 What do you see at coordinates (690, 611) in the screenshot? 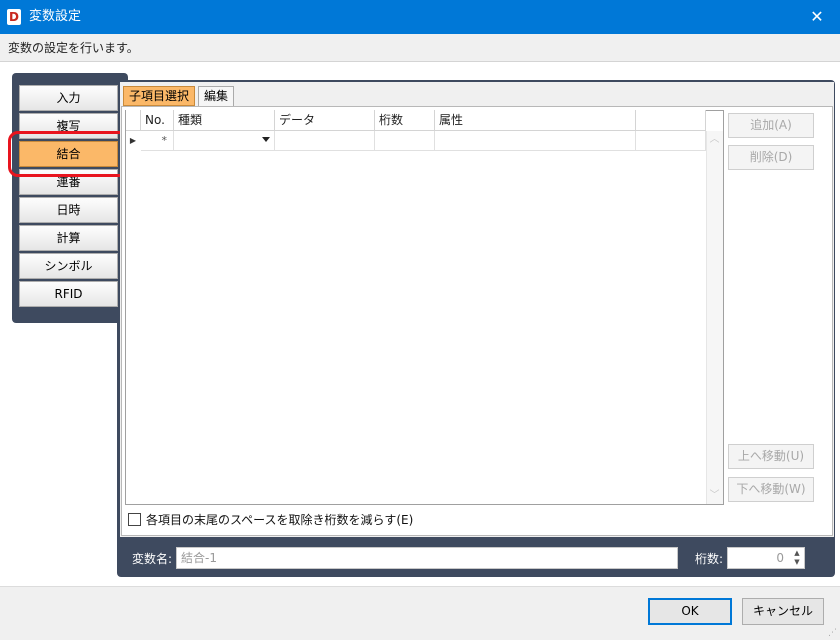
I see `ok-button: OK` at bounding box center [690, 611].